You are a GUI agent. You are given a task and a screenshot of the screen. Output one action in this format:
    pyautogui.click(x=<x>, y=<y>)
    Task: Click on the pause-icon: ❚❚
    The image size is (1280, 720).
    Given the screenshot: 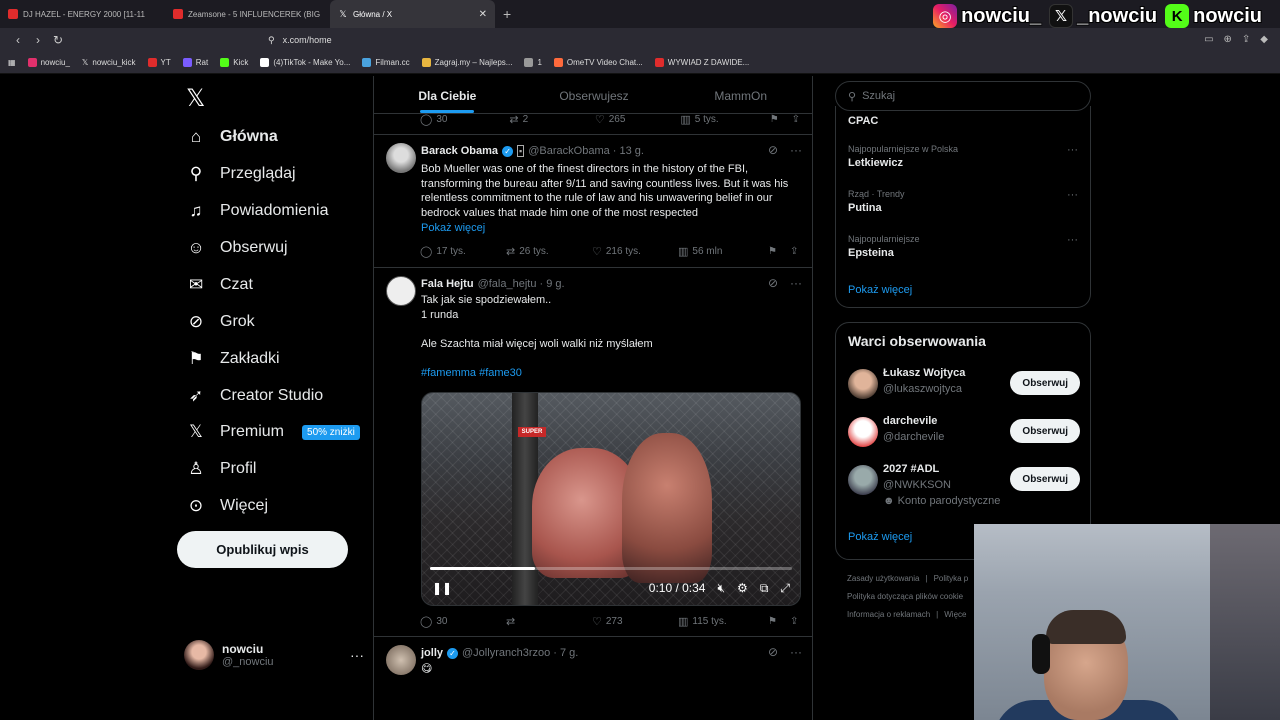 What is the action you would take?
    pyautogui.click(x=442, y=588)
    